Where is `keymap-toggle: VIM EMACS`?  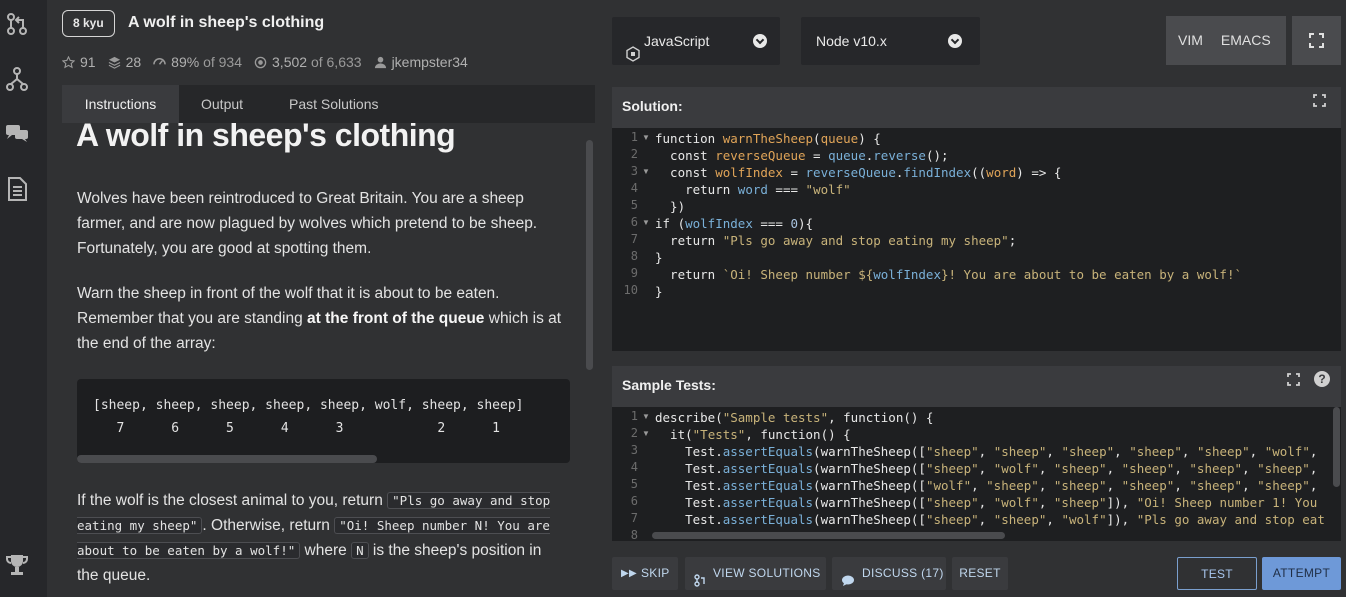
keymap-toggle: VIM EMACS is located at coordinates (1226, 40).